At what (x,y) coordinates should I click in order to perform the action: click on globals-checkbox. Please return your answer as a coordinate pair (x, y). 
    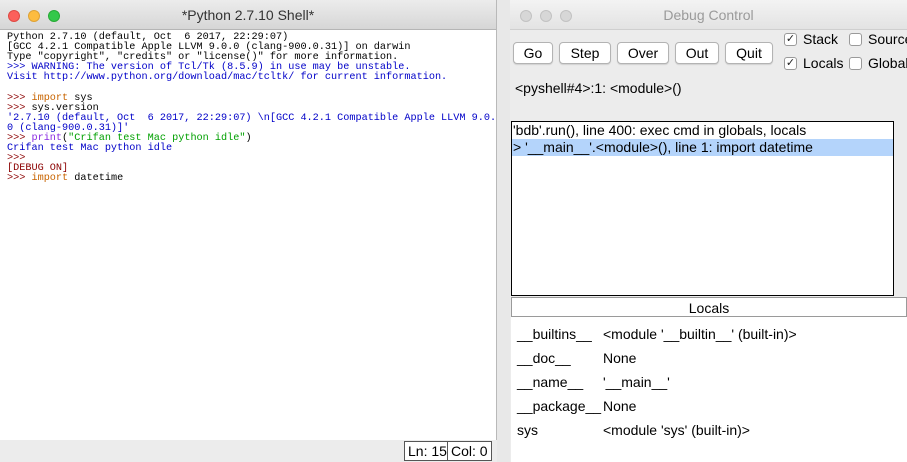
    Looking at the image, I should click on (855, 63).